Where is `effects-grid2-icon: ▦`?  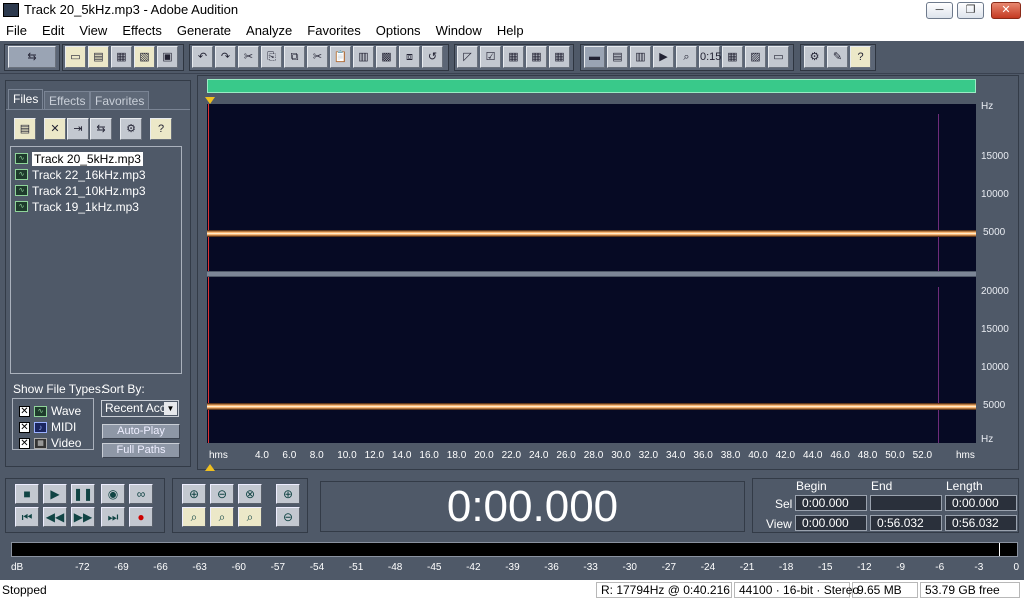 effects-grid2-icon: ▦ is located at coordinates (536, 57).